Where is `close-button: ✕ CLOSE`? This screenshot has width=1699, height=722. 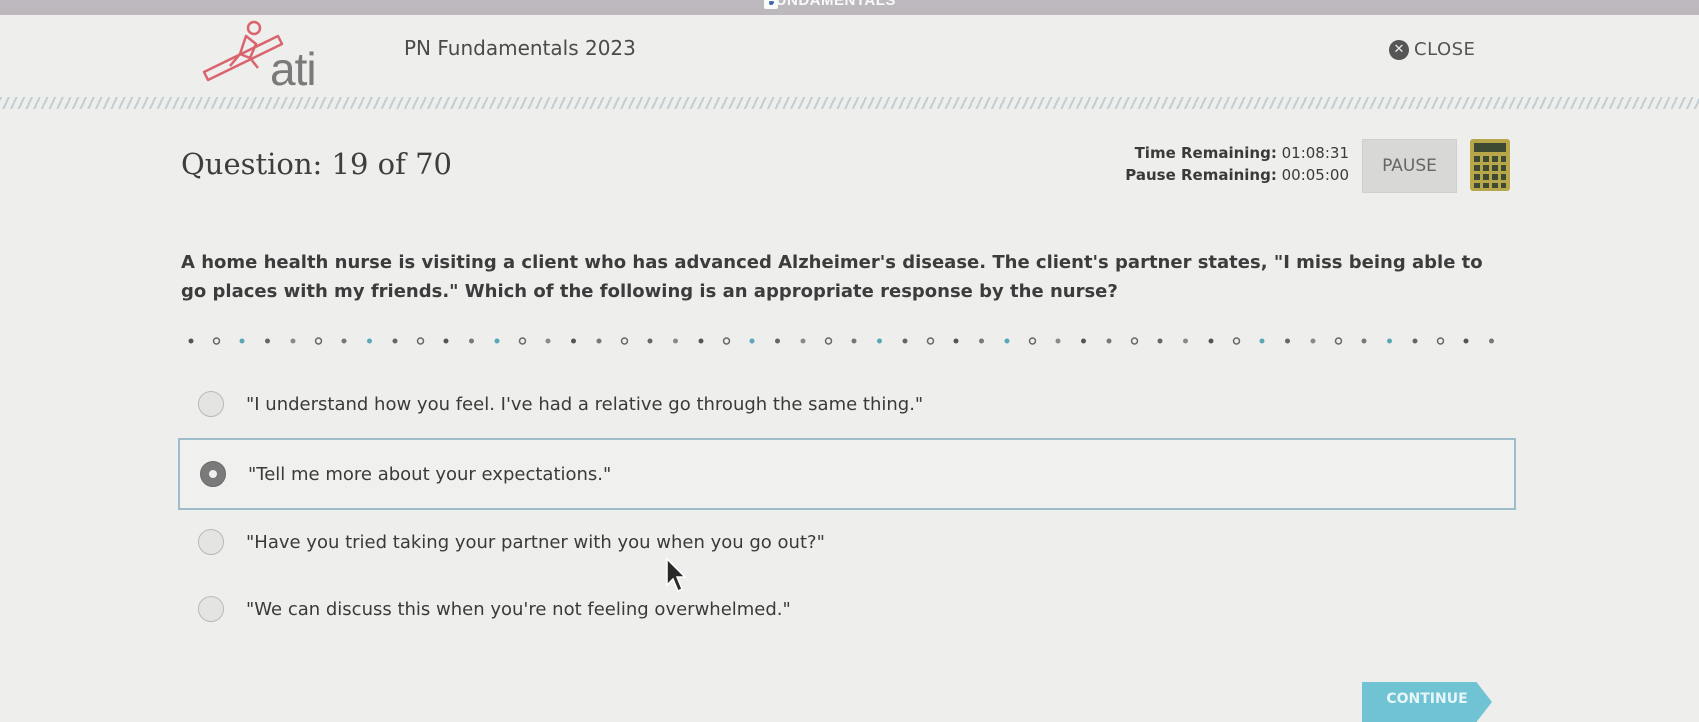 close-button: ✕ CLOSE is located at coordinates (1432, 49).